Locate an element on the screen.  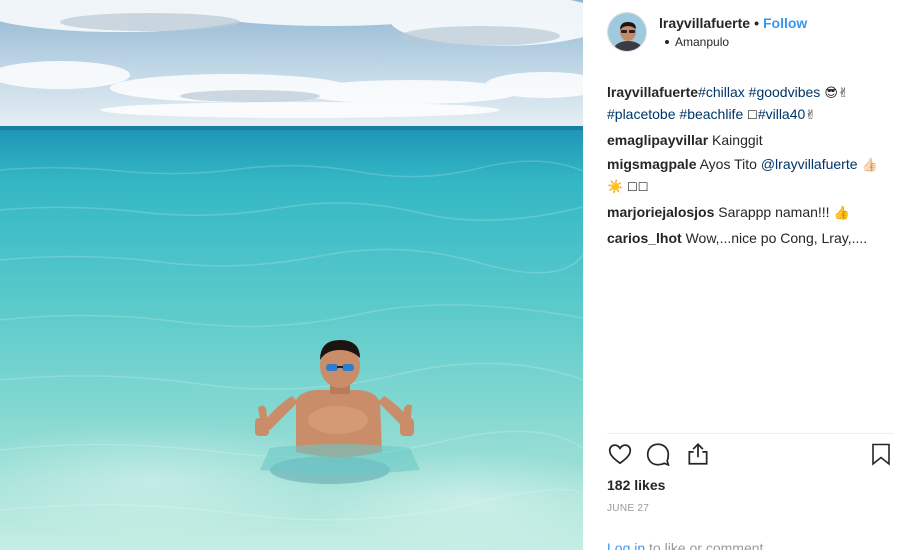
missing-glyph: ☐ is located at coordinates (750, 115).